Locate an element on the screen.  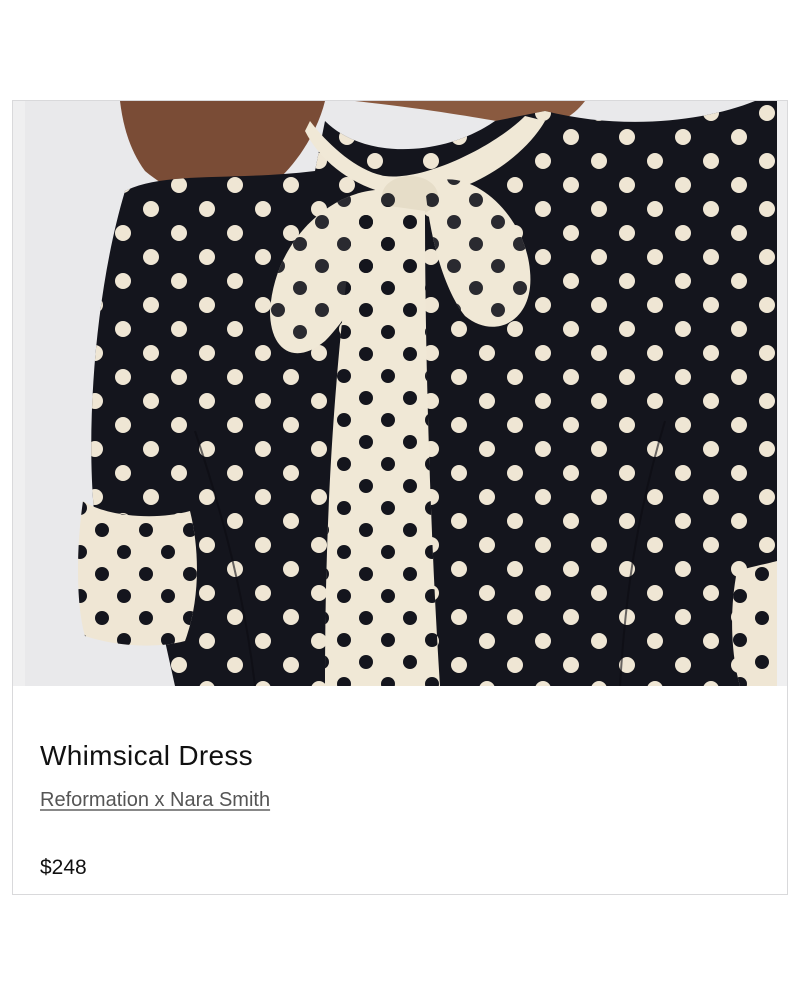
product-price: $248 is located at coordinates (63, 867).